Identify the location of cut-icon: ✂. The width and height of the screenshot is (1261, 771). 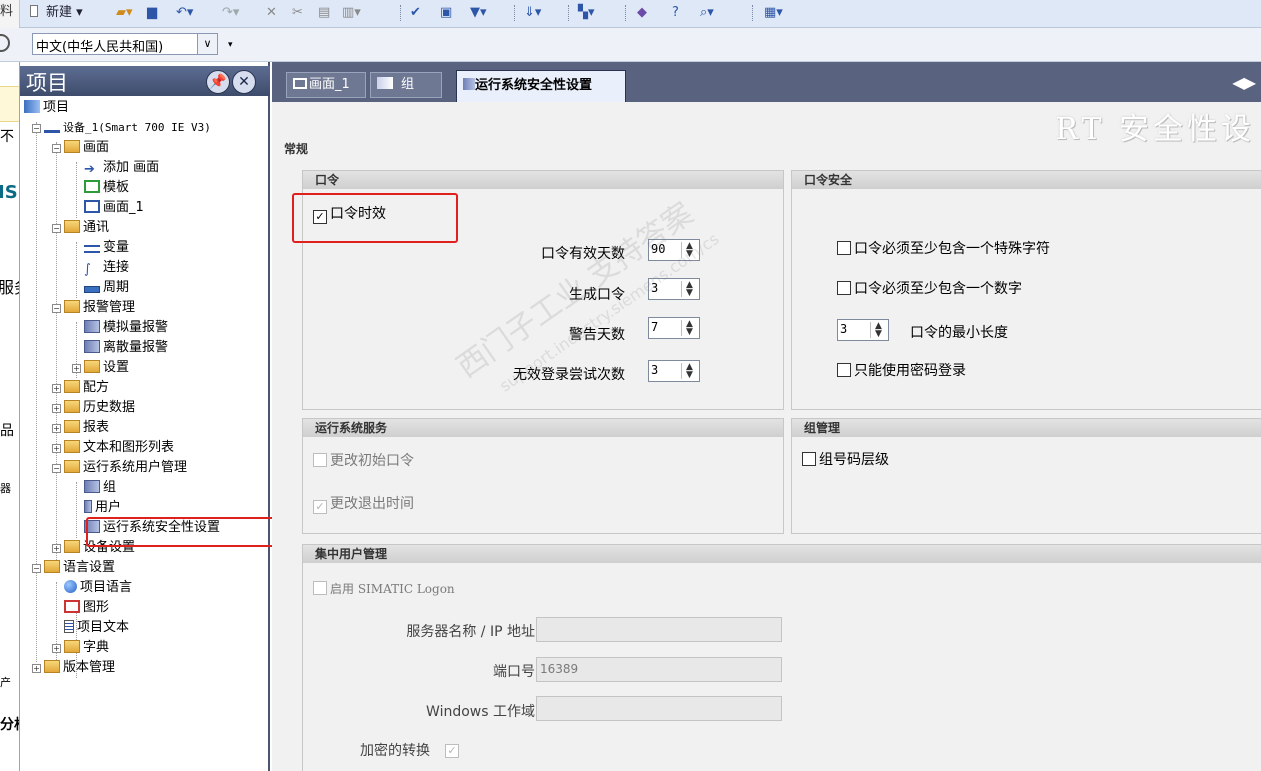
(297, 13).